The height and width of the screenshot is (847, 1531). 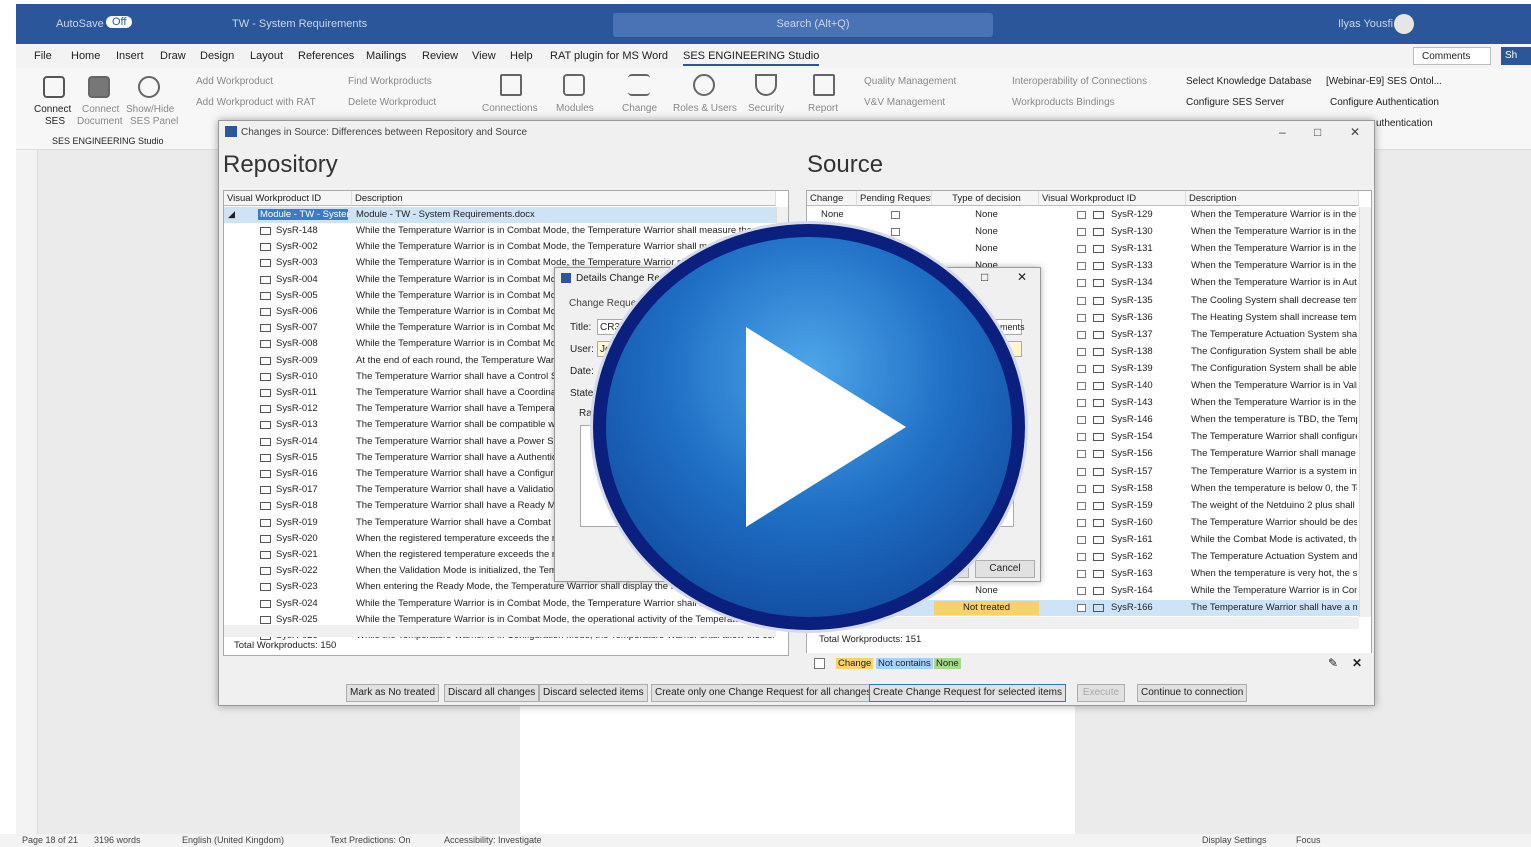 I want to click on menu-layout: Layout, so click(x=266, y=56).